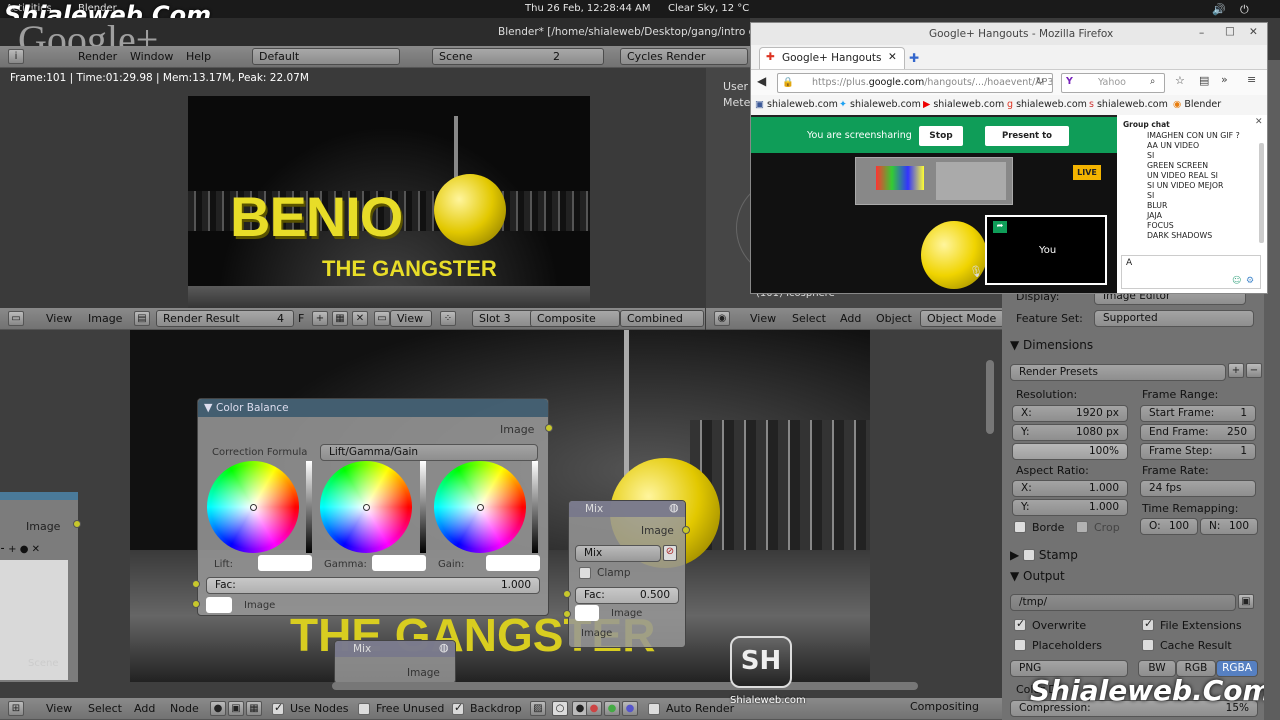 This screenshot has height=720, width=1280. Describe the element at coordinates (674, 507) in the screenshot. I see `mix1-preview-icon: ◍` at that location.